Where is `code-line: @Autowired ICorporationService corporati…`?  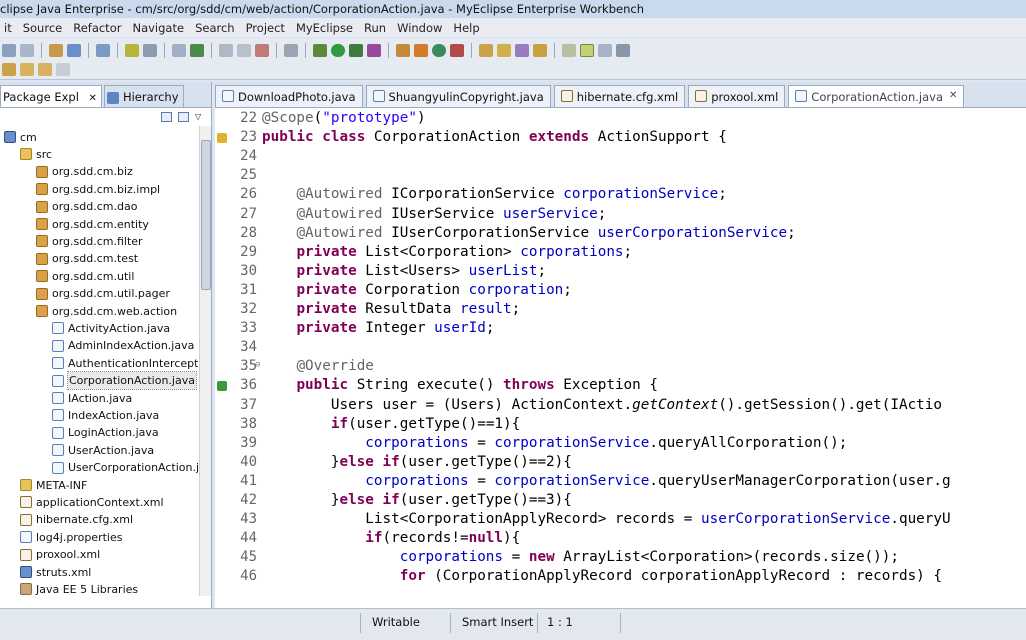
code-line: @Autowired ICorporationService corporati… is located at coordinates (494, 194).